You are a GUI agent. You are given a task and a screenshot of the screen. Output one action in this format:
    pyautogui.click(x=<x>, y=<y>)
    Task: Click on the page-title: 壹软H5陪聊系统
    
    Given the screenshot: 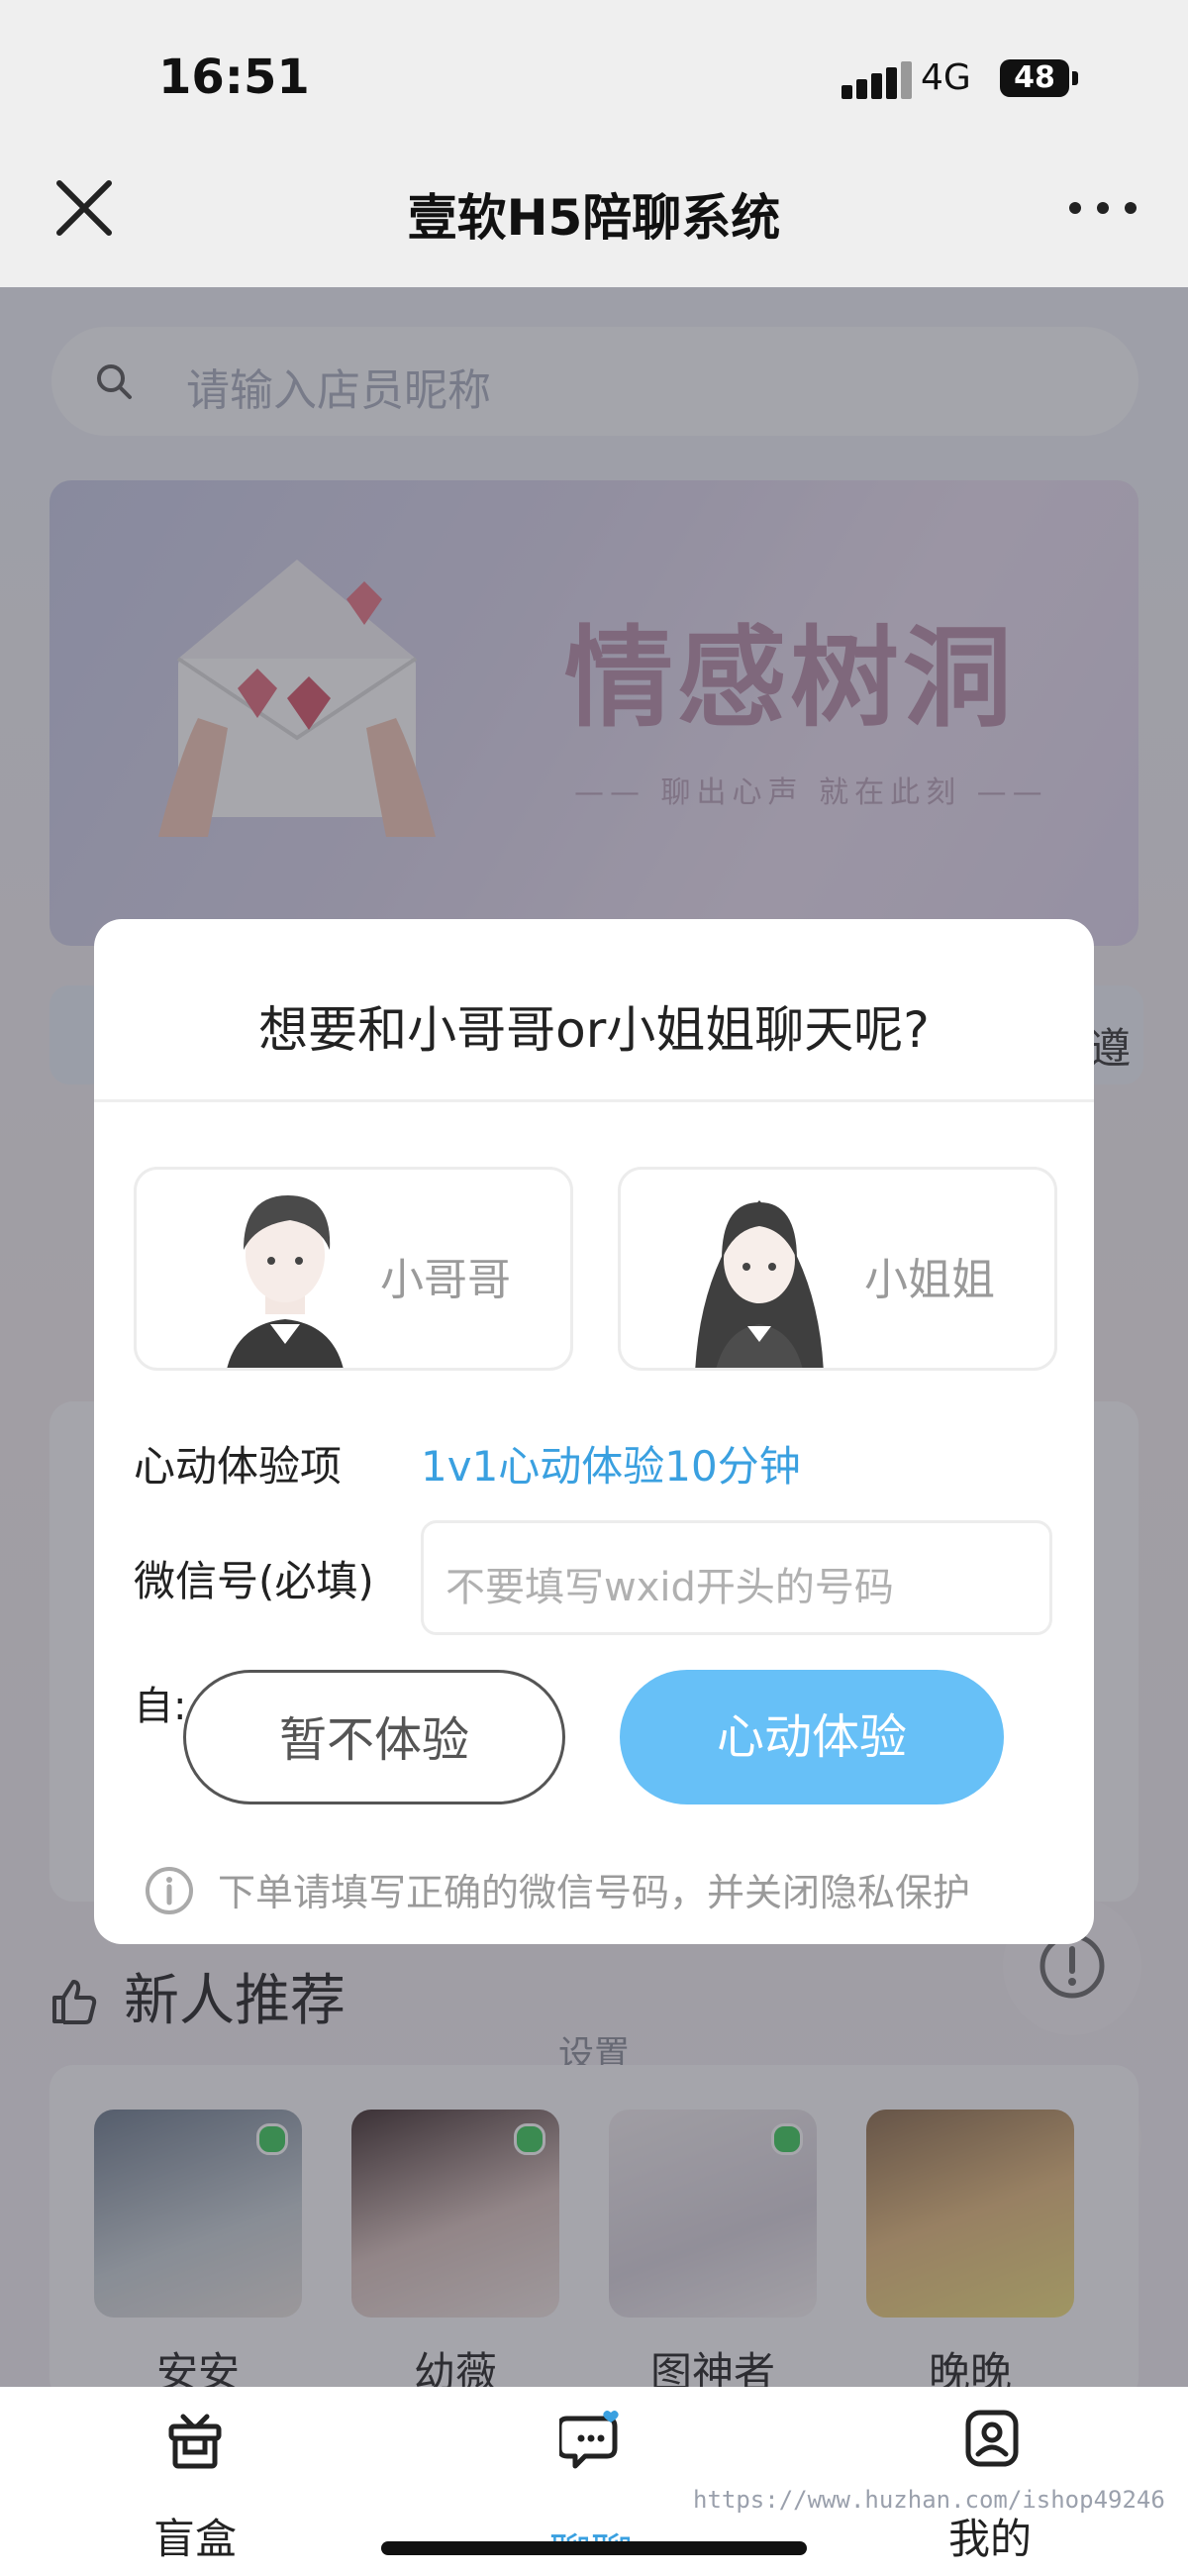 What is the action you would take?
    pyautogui.click(x=594, y=218)
    